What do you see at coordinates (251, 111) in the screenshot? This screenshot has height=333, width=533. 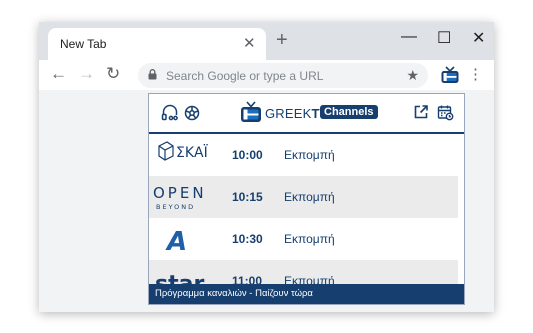 I see `greektv-logo-icon` at bounding box center [251, 111].